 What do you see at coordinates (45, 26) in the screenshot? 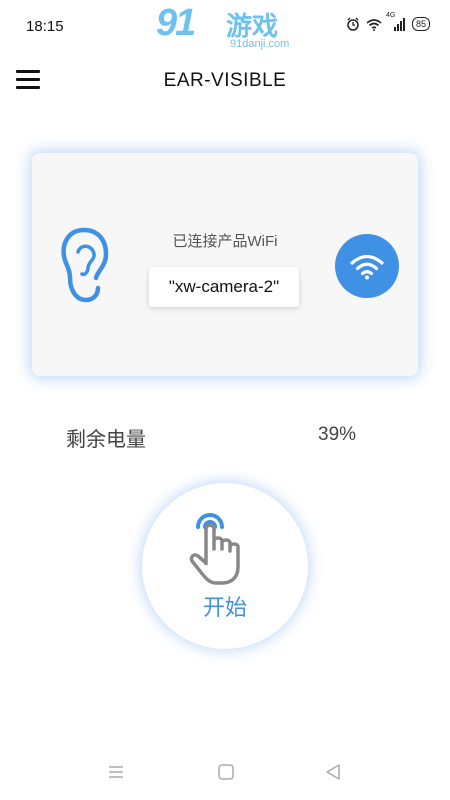
I see `status-time: 18:15` at bounding box center [45, 26].